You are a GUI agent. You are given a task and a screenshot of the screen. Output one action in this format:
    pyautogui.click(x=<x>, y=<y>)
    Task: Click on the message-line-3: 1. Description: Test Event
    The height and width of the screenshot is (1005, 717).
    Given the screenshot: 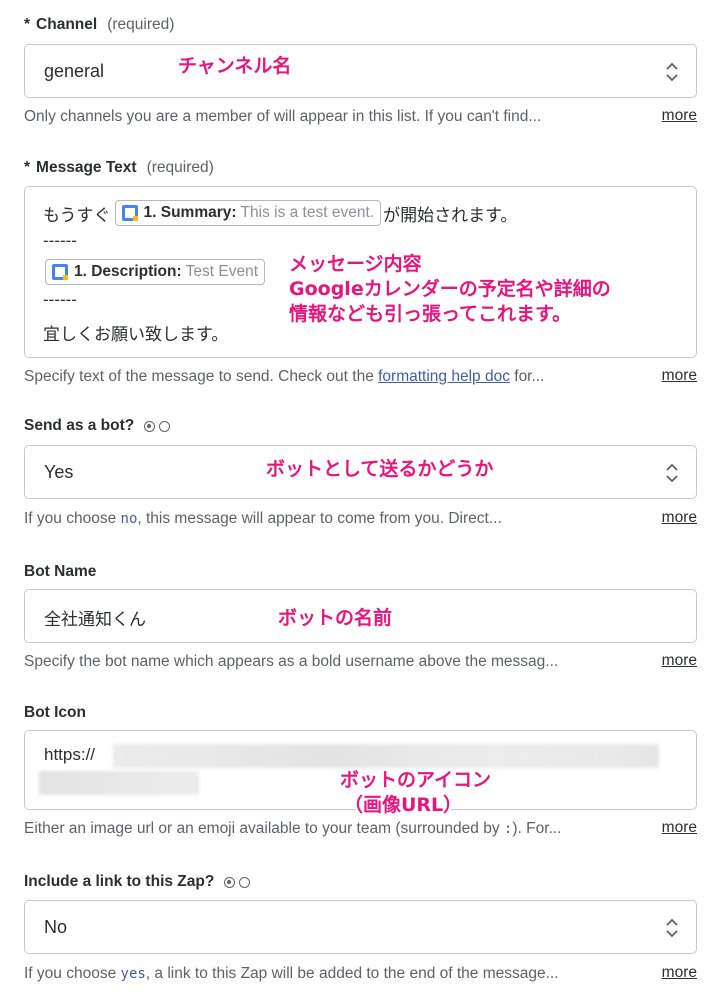 What is the action you would take?
    pyautogui.click(x=155, y=272)
    